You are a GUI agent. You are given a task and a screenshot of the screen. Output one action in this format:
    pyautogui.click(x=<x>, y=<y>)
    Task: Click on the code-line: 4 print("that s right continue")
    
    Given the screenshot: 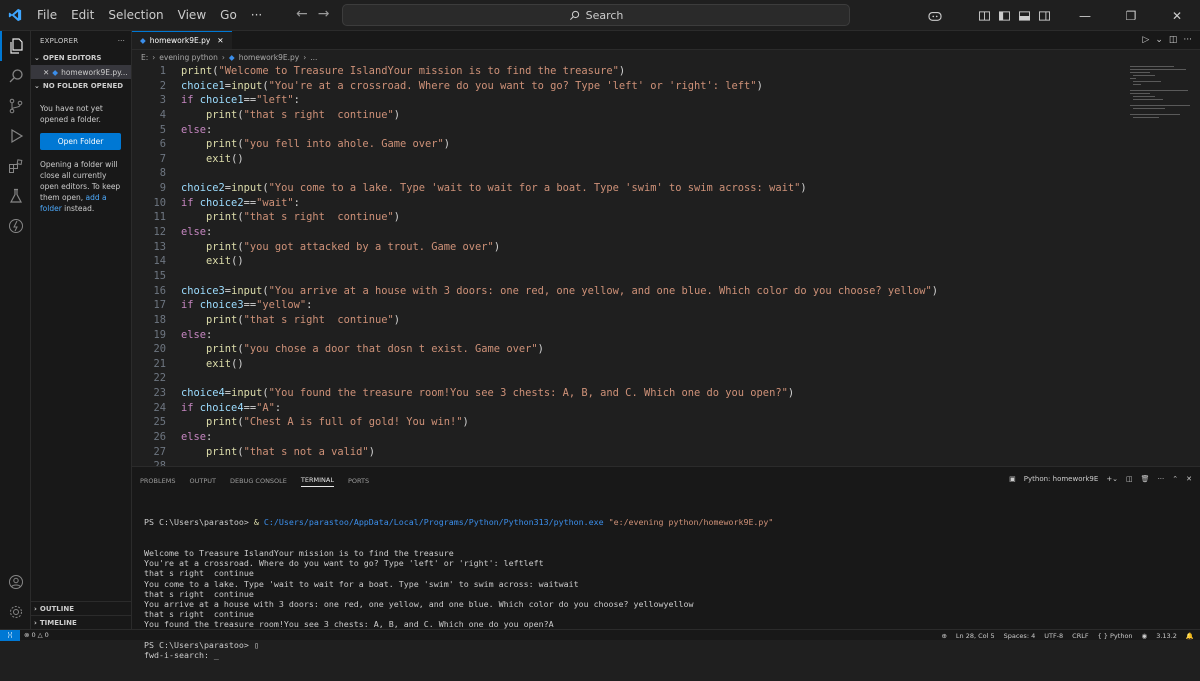 What is the action you would take?
    pyautogui.click(x=666, y=115)
    